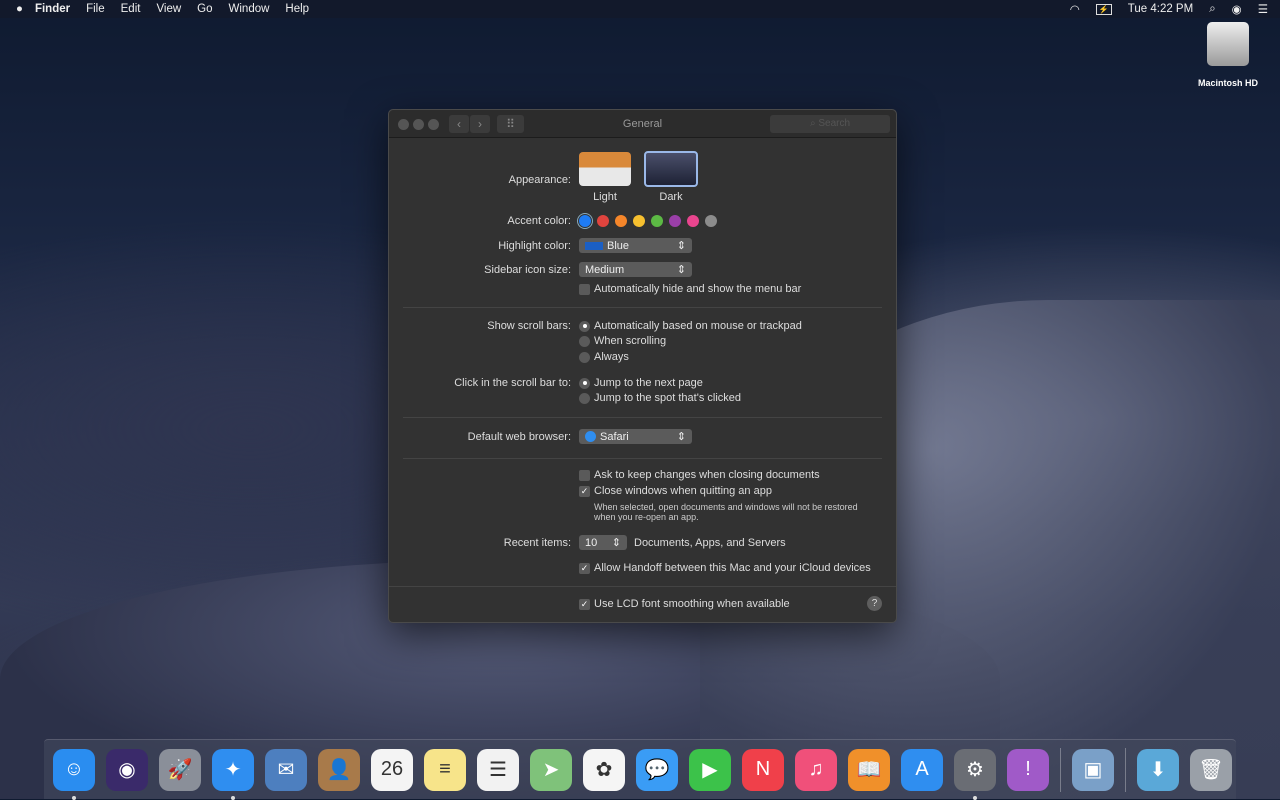 Image resolution: width=1280 pixels, height=800 pixels. Describe the element at coordinates (168, 9) in the screenshot. I see `menu-view: View` at that location.